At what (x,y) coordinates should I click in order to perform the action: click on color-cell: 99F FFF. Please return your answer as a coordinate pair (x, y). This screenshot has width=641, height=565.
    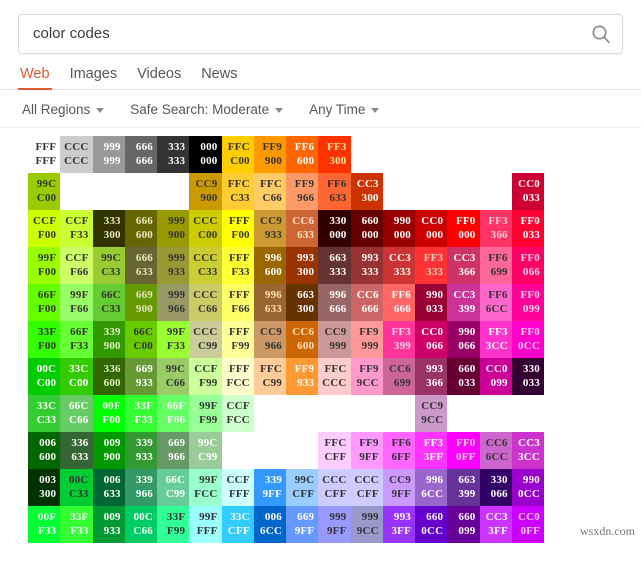
    Looking at the image, I should click on (205, 524).